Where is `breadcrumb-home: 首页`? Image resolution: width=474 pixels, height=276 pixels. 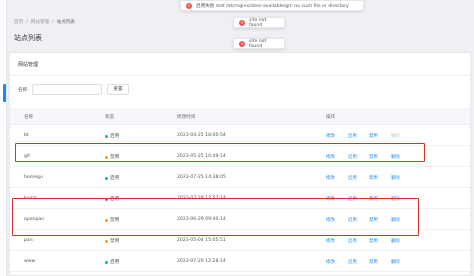
breadcrumb-home: 首页 is located at coordinates (18, 22).